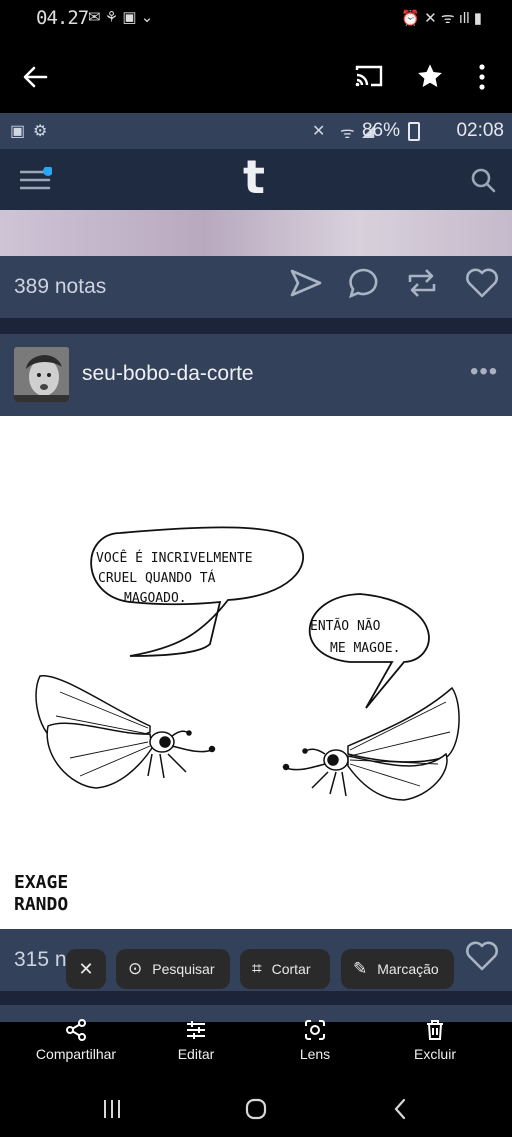  What do you see at coordinates (168, 374) in the screenshot?
I see `blog-name: seu-bobo-da-corte` at bounding box center [168, 374].